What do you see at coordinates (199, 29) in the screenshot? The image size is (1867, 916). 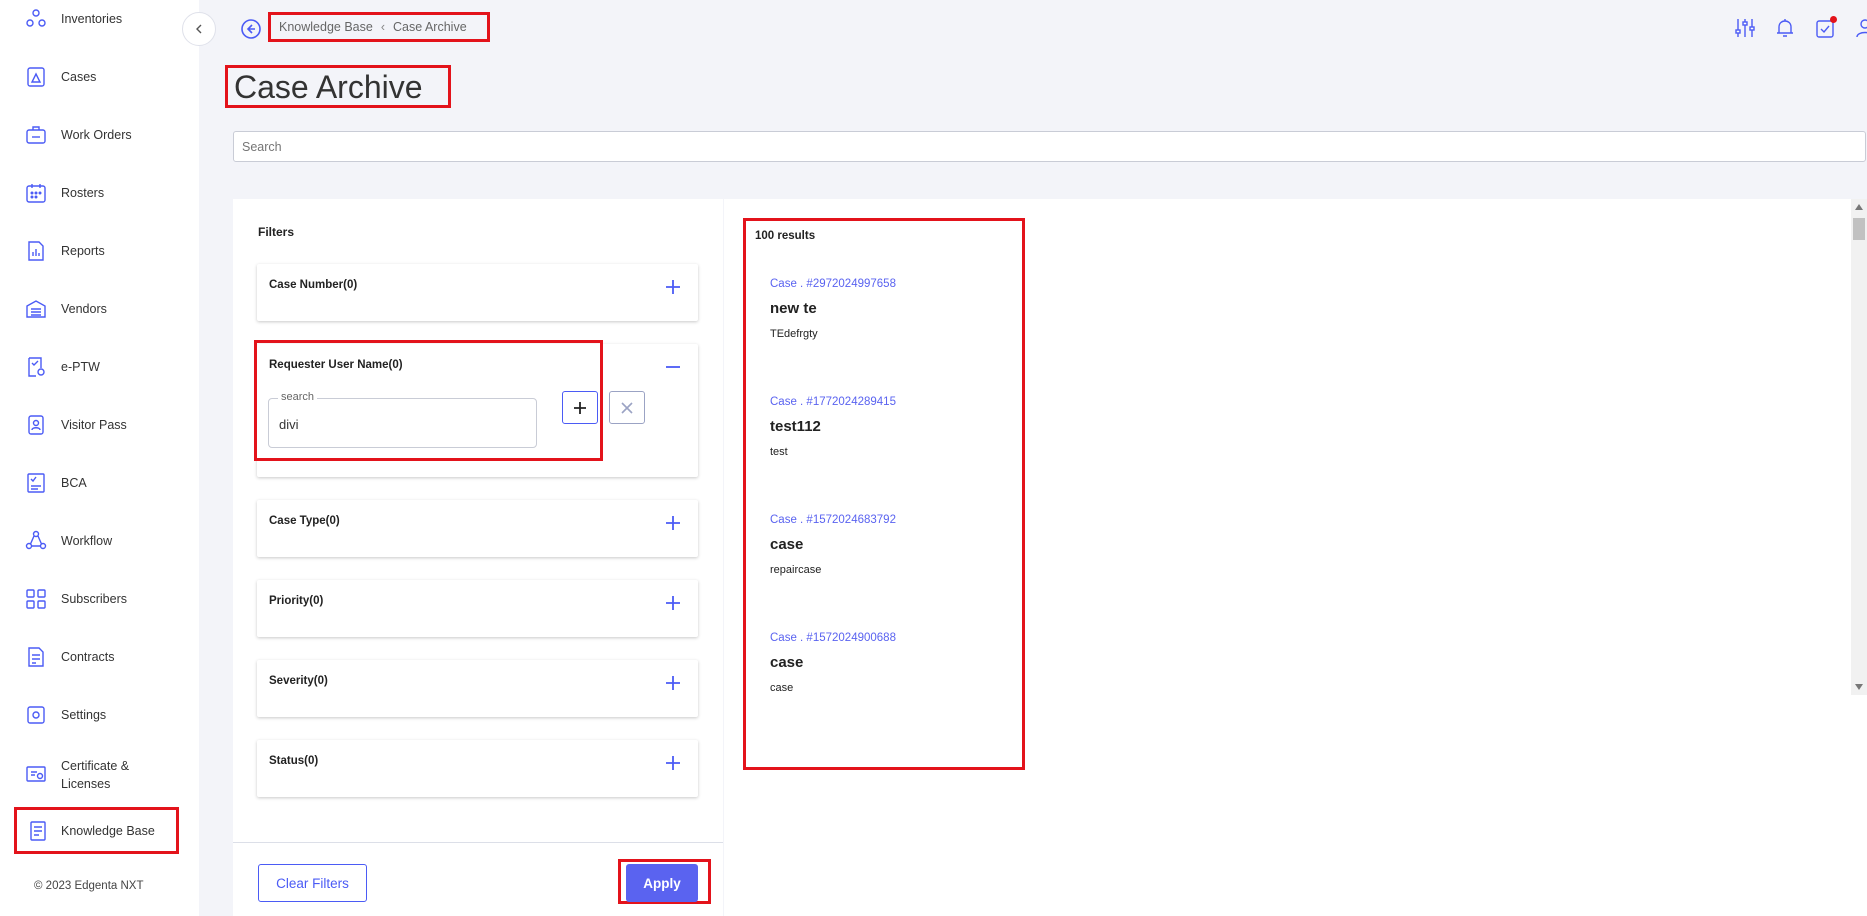 I see `sidebar-collapse-button` at bounding box center [199, 29].